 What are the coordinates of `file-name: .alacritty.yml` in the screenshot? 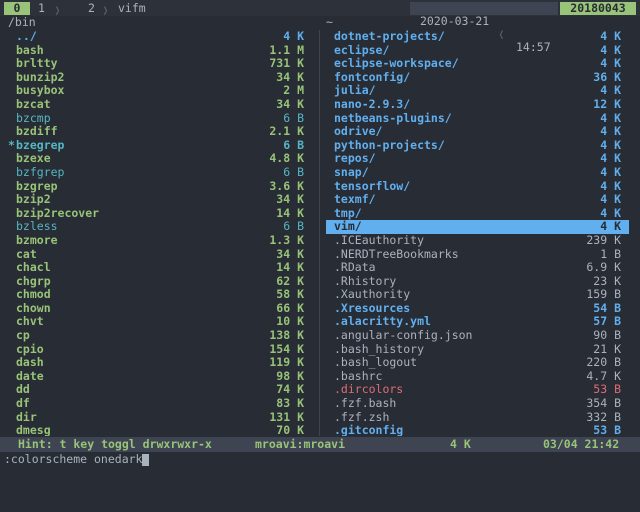 It's located at (382, 321).